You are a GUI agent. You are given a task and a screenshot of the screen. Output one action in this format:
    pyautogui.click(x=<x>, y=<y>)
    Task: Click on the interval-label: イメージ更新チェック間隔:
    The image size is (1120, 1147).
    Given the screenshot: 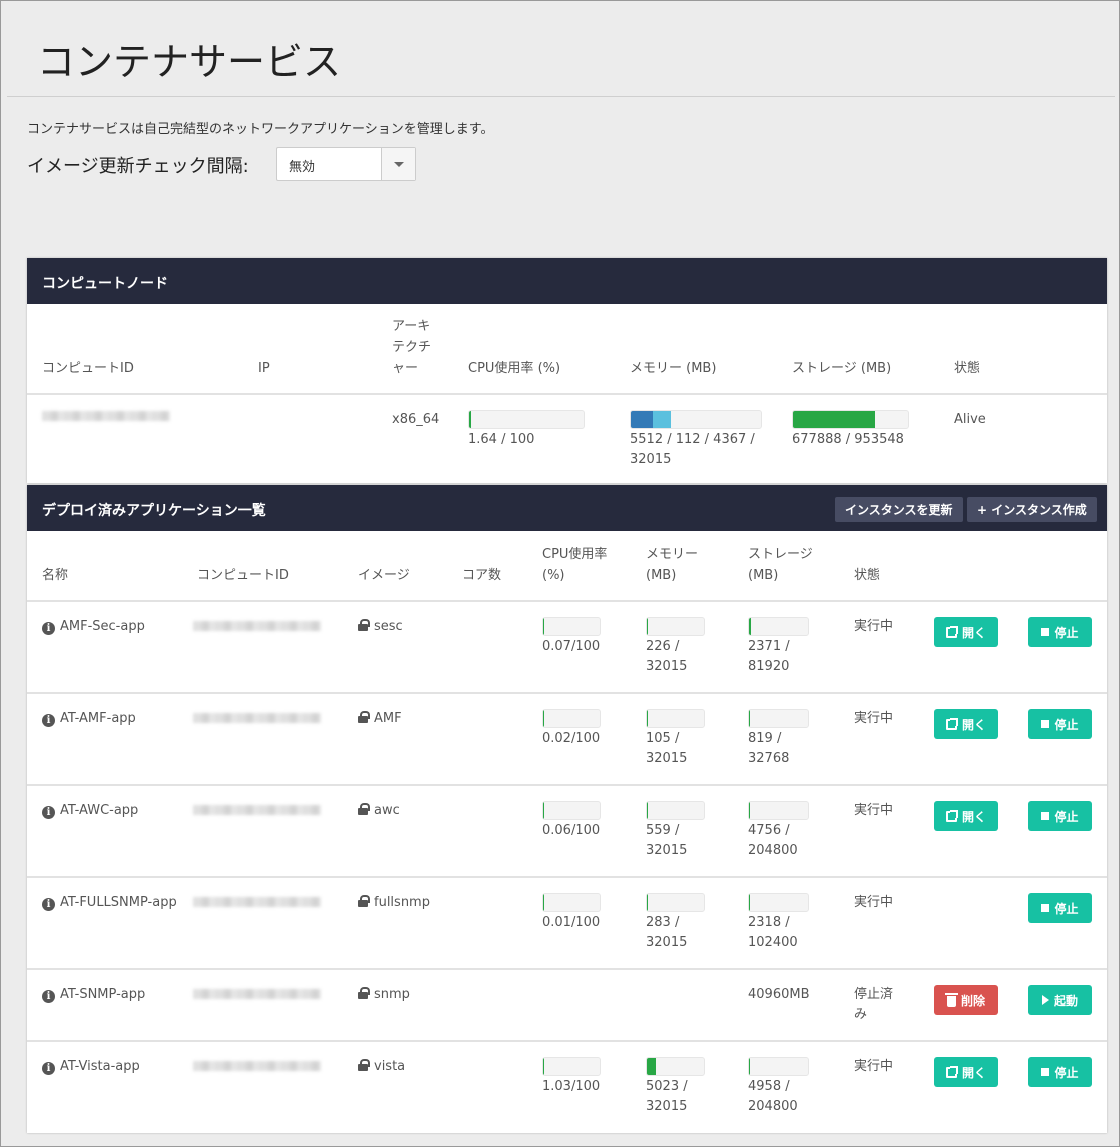 What is the action you would take?
    pyautogui.click(x=138, y=166)
    